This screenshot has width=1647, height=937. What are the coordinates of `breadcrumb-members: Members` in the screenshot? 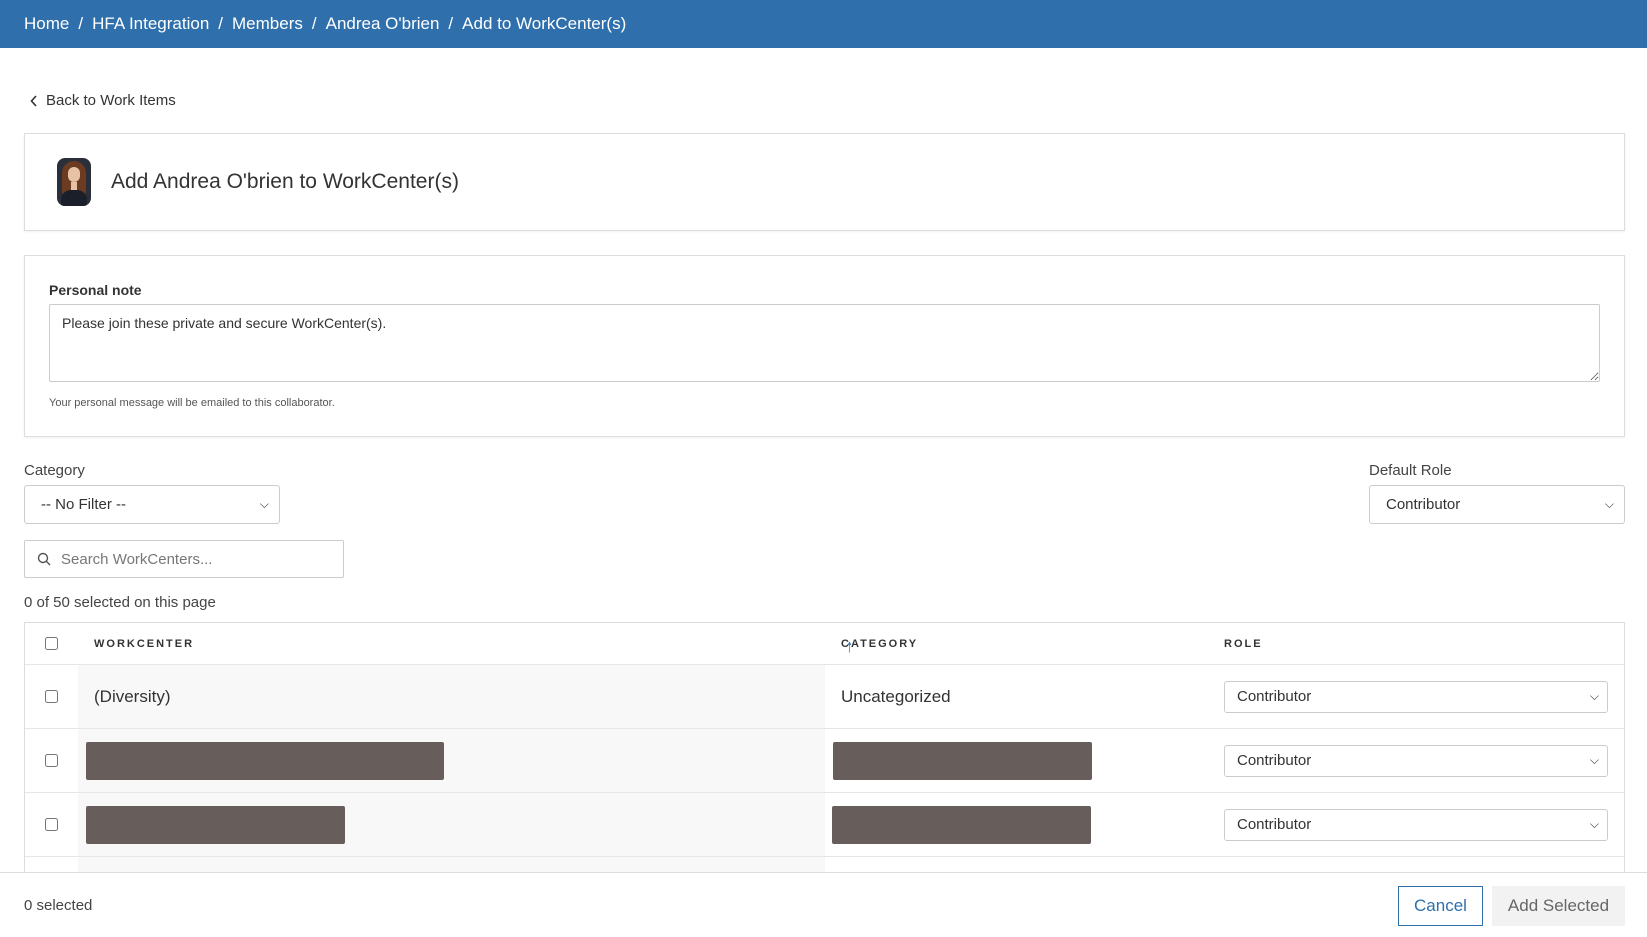 It's located at (267, 24).